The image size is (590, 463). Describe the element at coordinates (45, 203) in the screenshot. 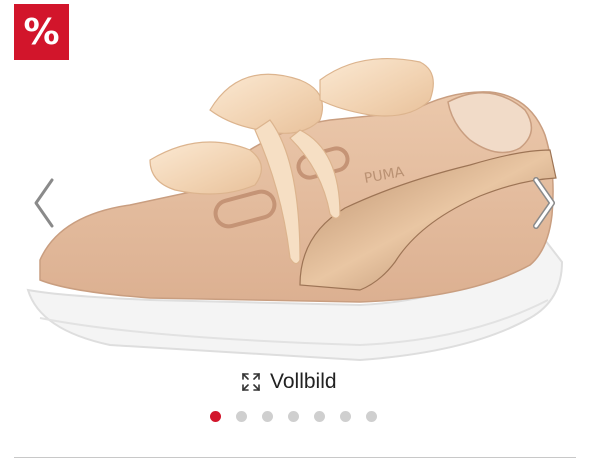

I see `chevron-left-icon` at that location.